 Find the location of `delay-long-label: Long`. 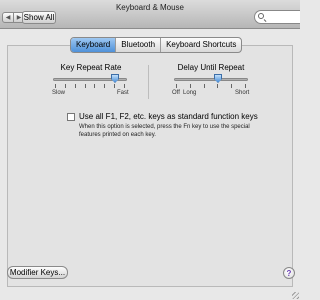

delay-long-label: Long is located at coordinates (190, 93).